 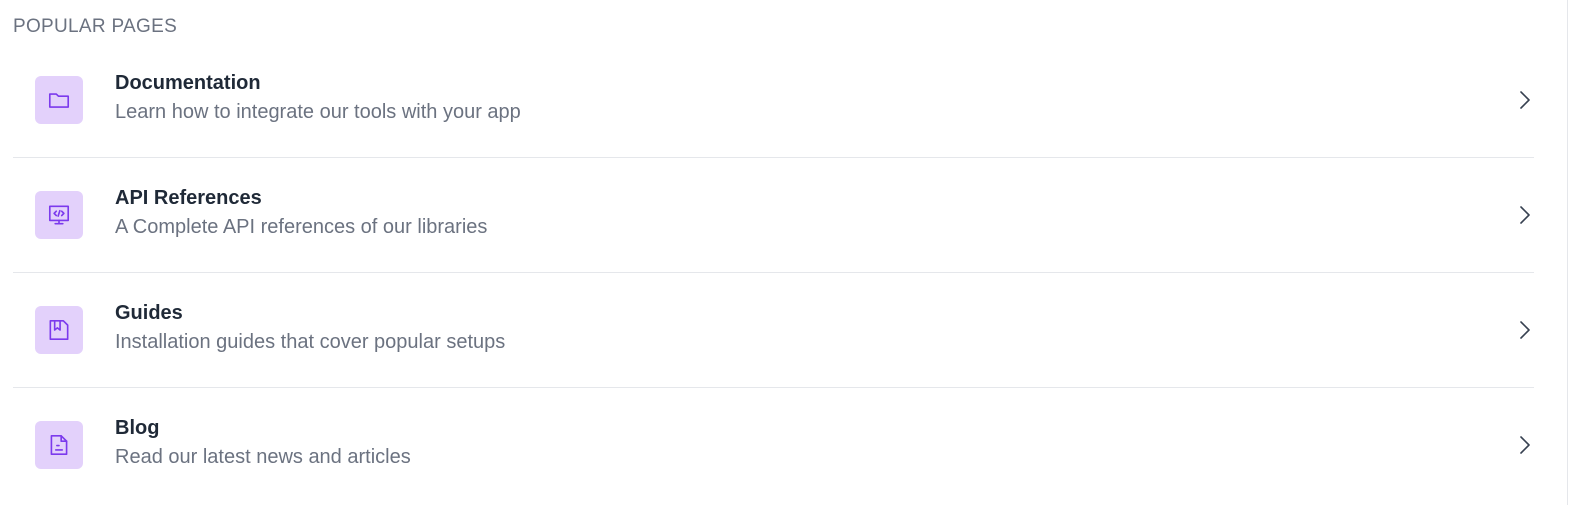 I want to click on section-title: POPULAR PAGES, so click(x=95, y=26).